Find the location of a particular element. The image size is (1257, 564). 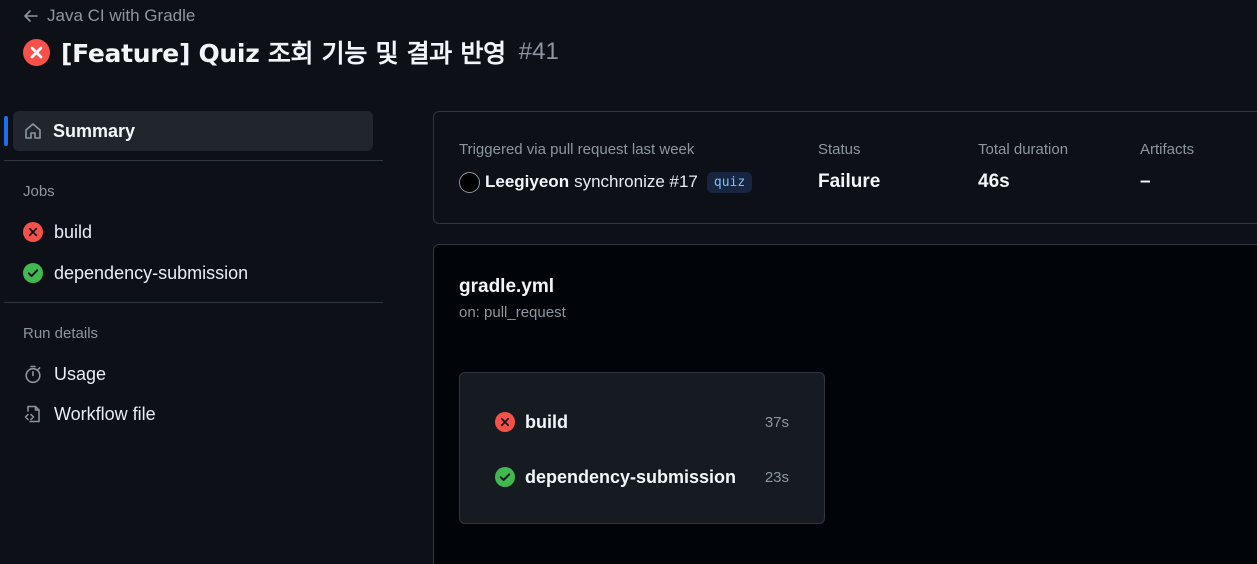

stopwatch-icon is located at coordinates (33, 374).